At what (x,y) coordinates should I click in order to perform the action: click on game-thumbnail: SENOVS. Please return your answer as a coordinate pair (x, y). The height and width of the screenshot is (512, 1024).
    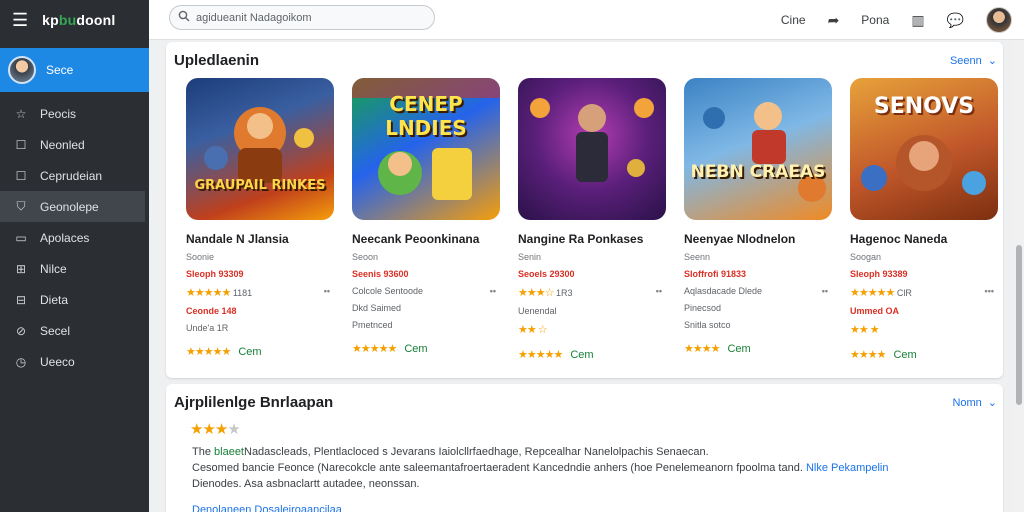
    Looking at the image, I should click on (924, 149).